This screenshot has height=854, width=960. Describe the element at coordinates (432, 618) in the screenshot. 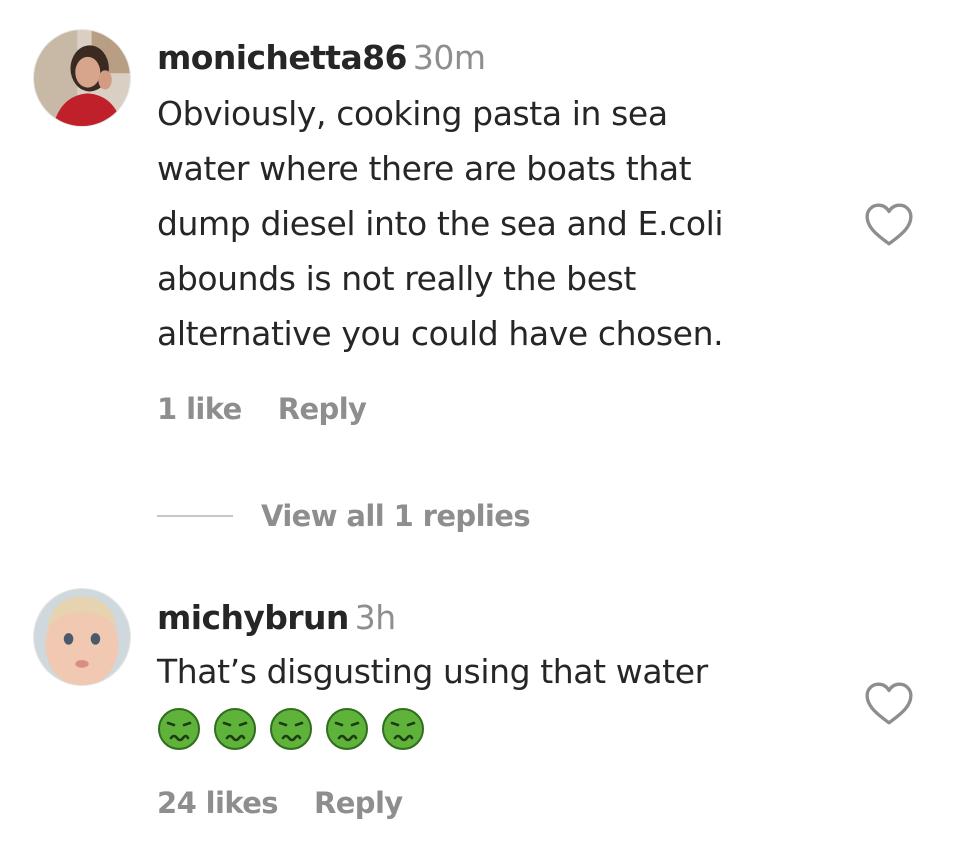

I see `comment-header: michybrun 3h` at that location.